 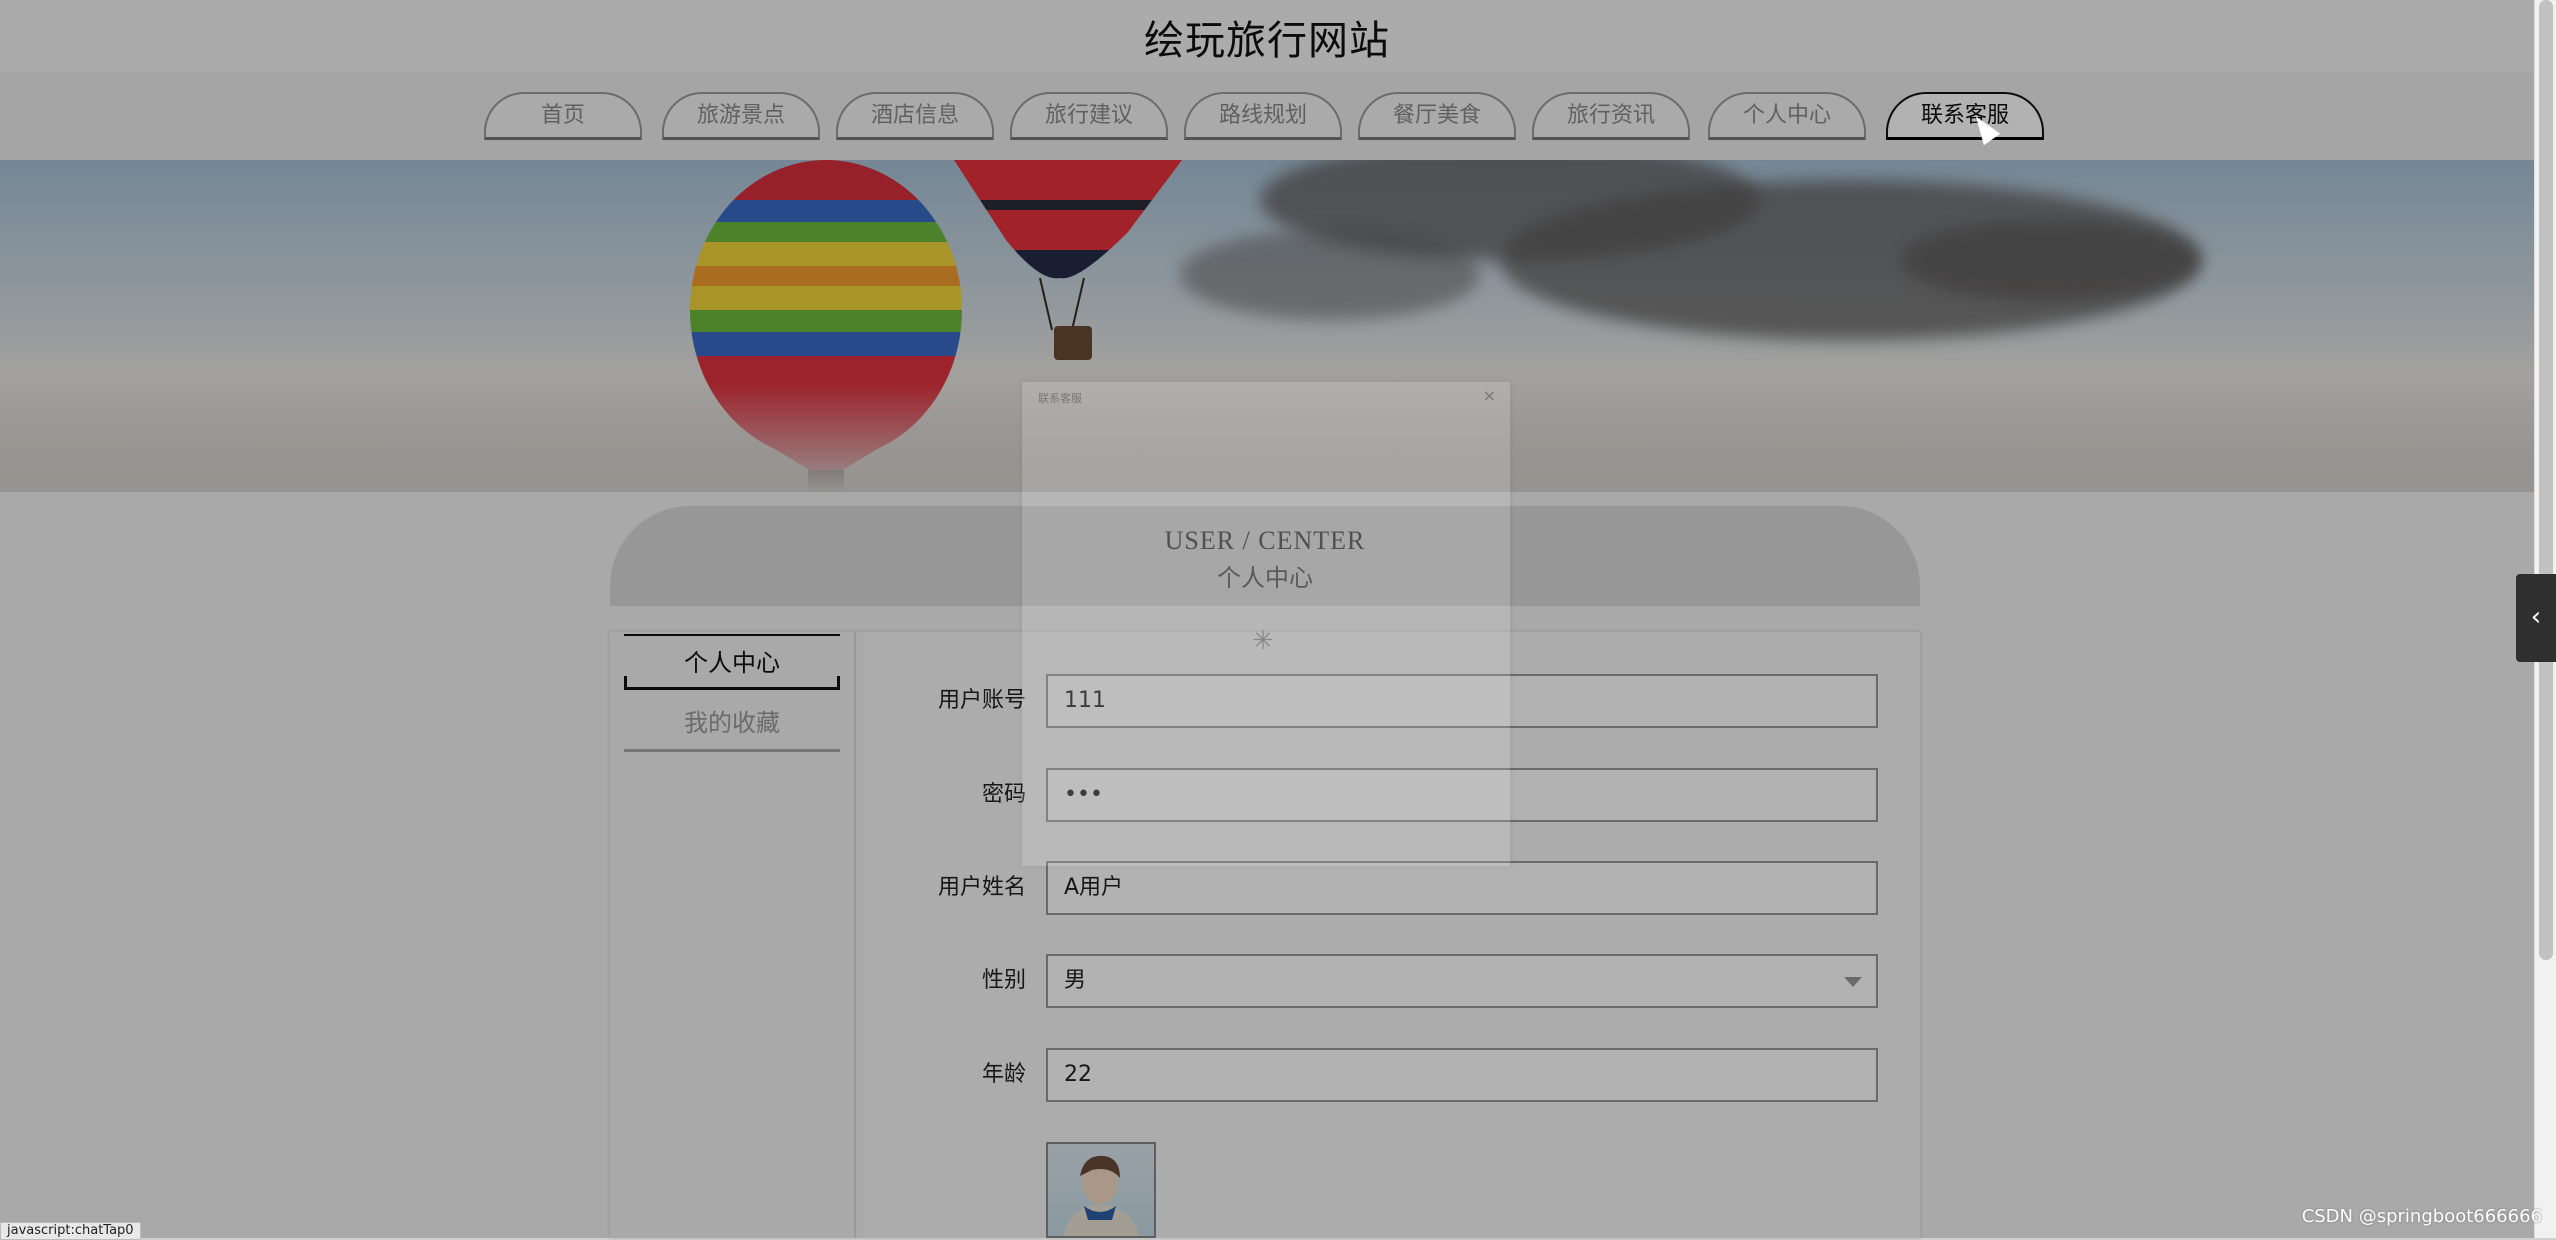 What do you see at coordinates (1266, 624) in the screenshot?
I see `customer-service-dialog: 联系客服 × ✳` at bounding box center [1266, 624].